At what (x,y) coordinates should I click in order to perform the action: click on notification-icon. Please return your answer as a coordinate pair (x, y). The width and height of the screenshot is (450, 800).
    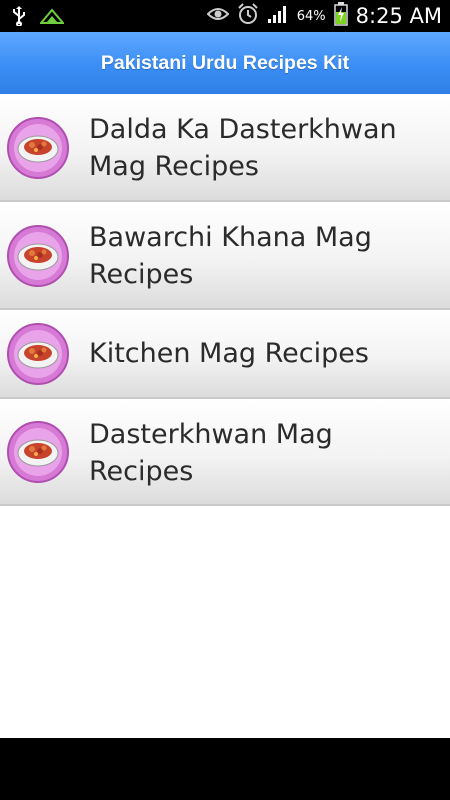
    Looking at the image, I should click on (52, 18).